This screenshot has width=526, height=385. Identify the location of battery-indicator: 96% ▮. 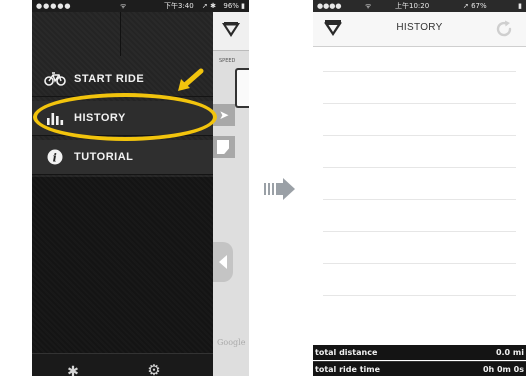
(234, 6).